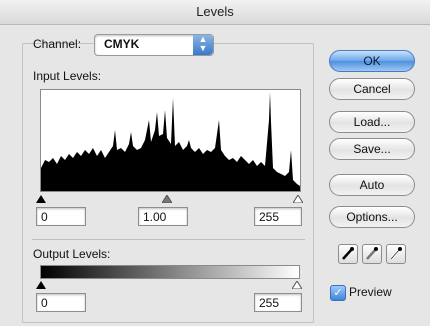 This screenshot has width=430, height=326. I want to click on gray-eyedropper-icon, so click(372, 254).